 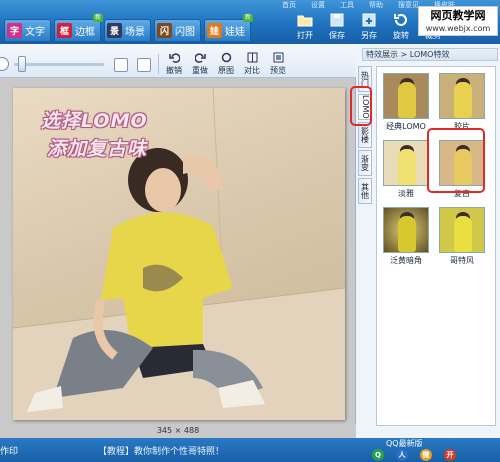 What do you see at coordinates (97, 149) in the screenshot?
I see `caption-line-2: 添加复古味` at bounding box center [97, 149].